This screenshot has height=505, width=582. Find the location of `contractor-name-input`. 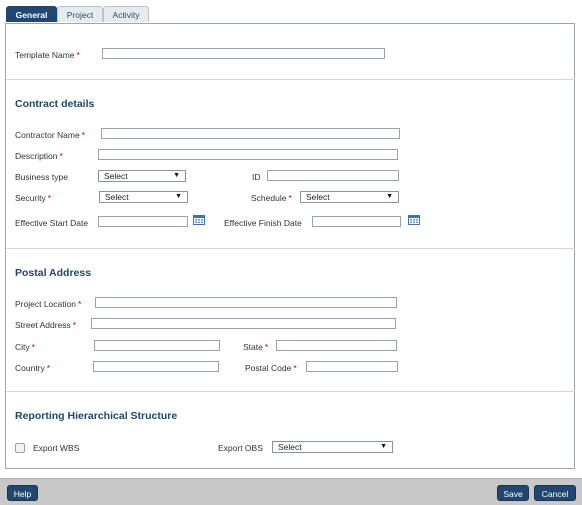

contractor-name-input is located at coordinates (250, 133).